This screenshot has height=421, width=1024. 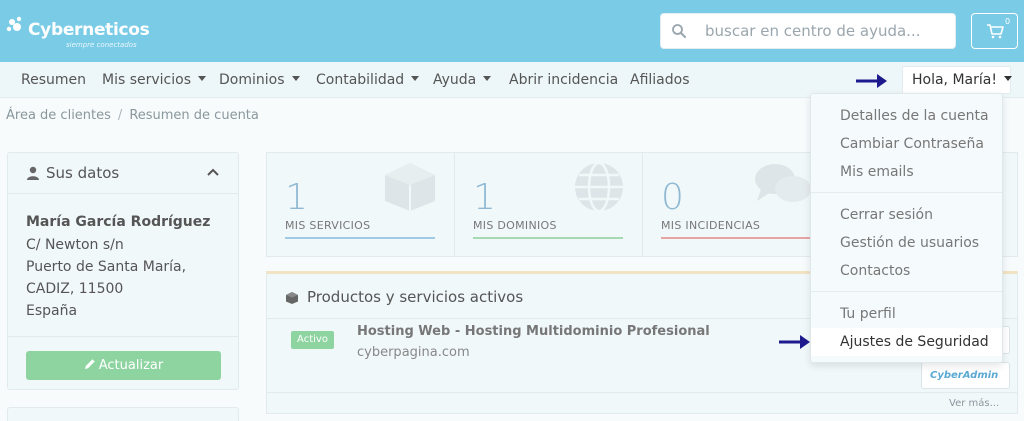 I want to click on nav-item-abrir-incidencia: Abrir incidencia, so click(x=563, y=80).